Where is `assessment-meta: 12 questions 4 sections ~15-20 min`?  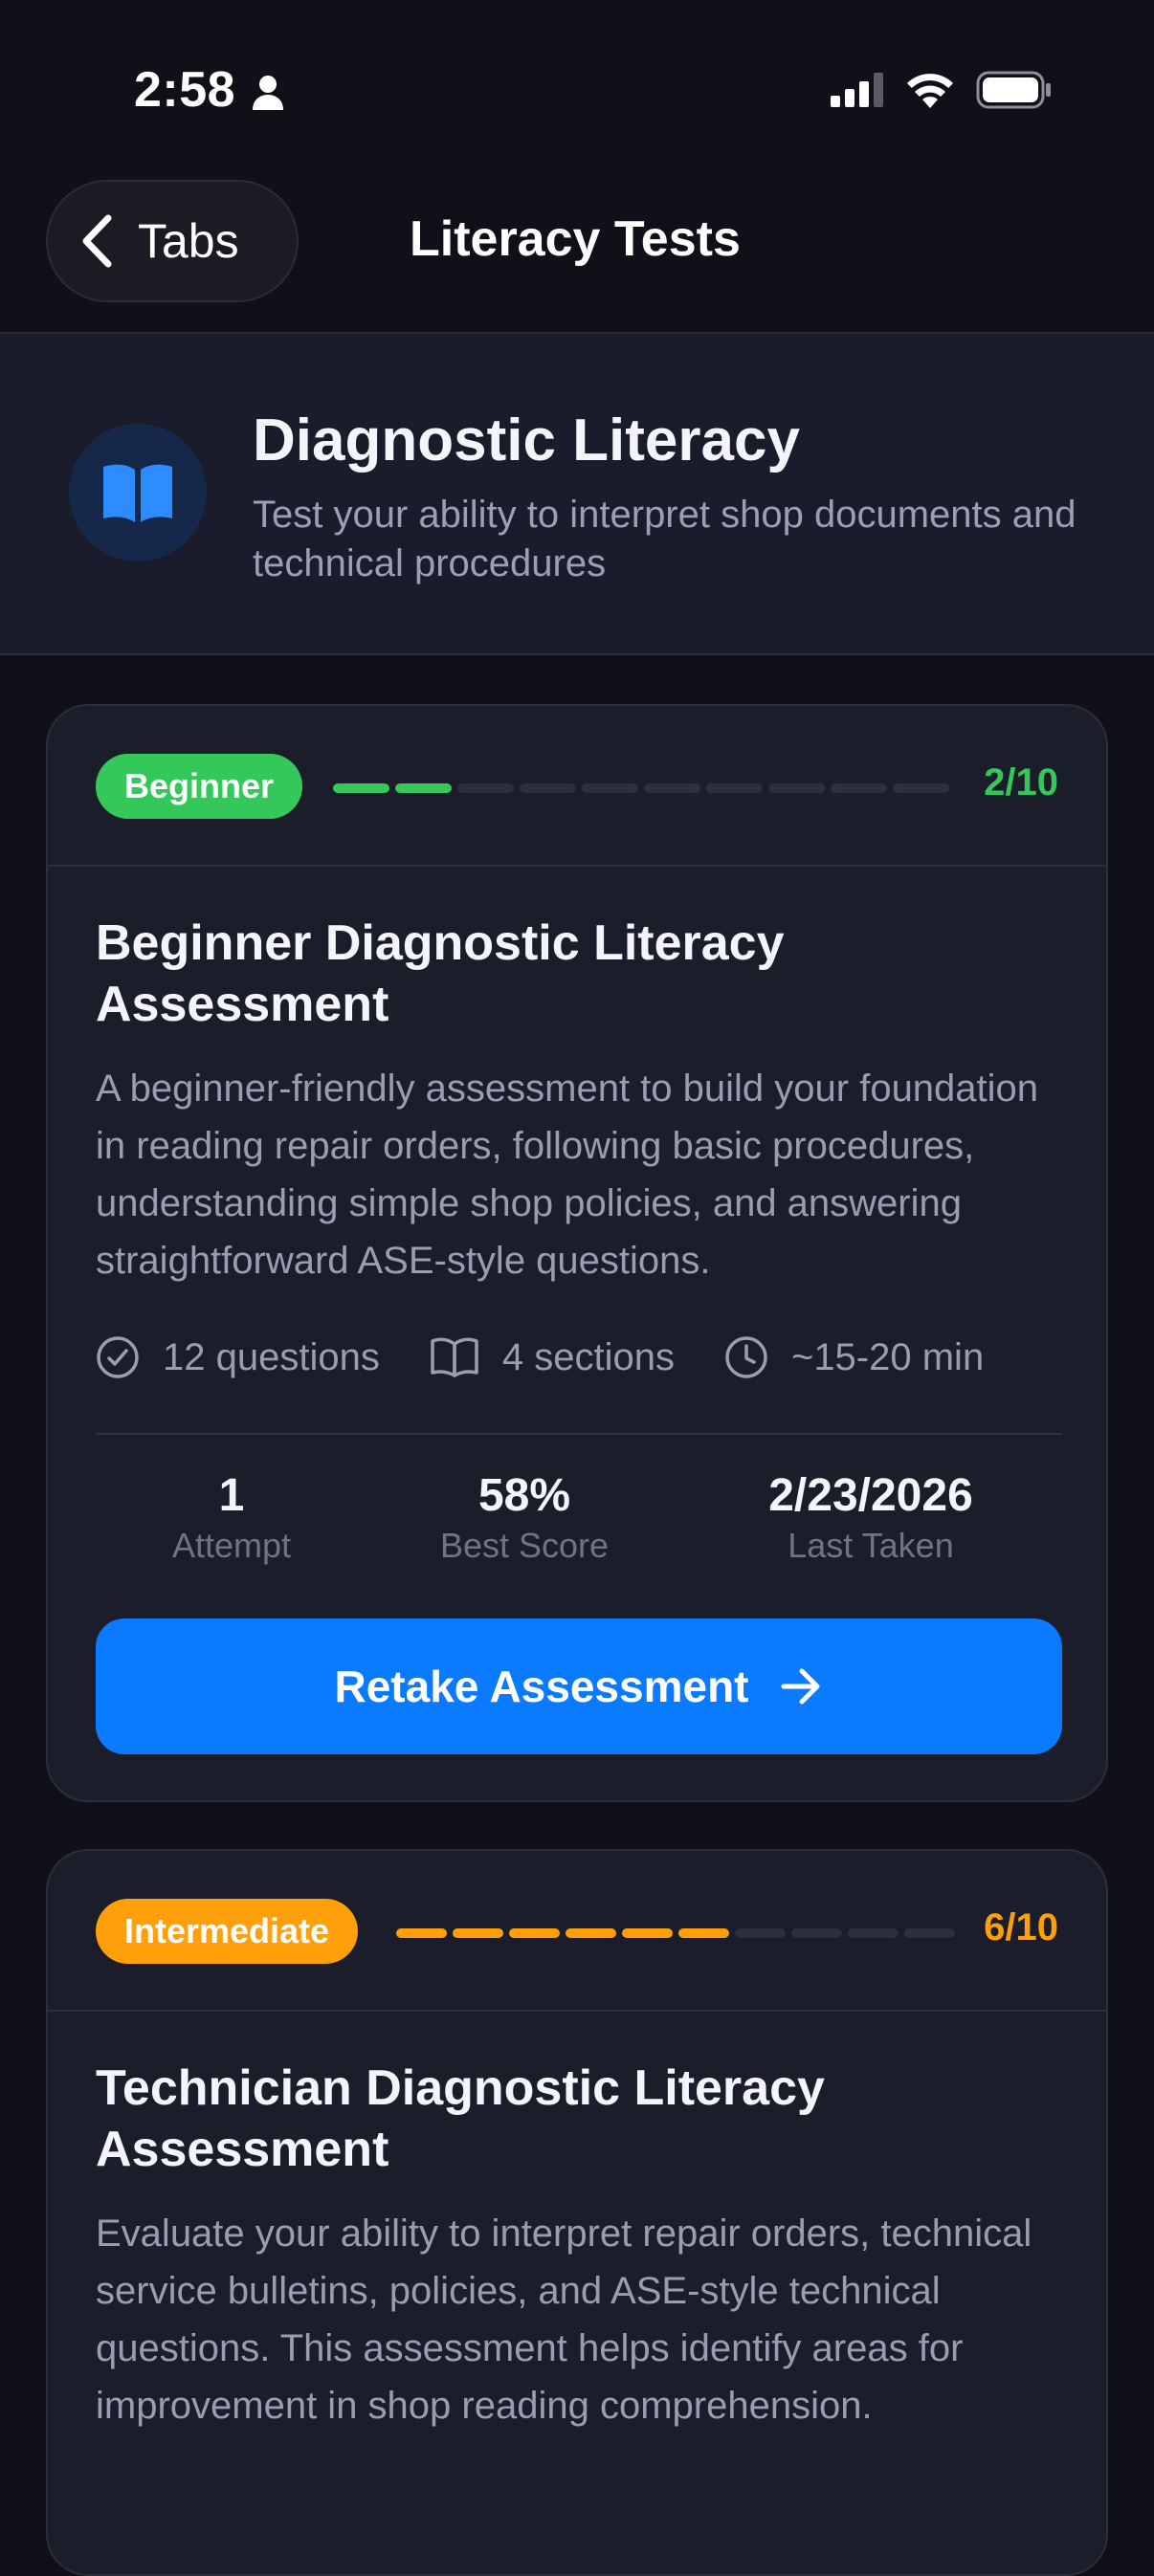 assessment-meta: 12 questions 4 sections ~15-20 min is located at coordinates (565, 1357).